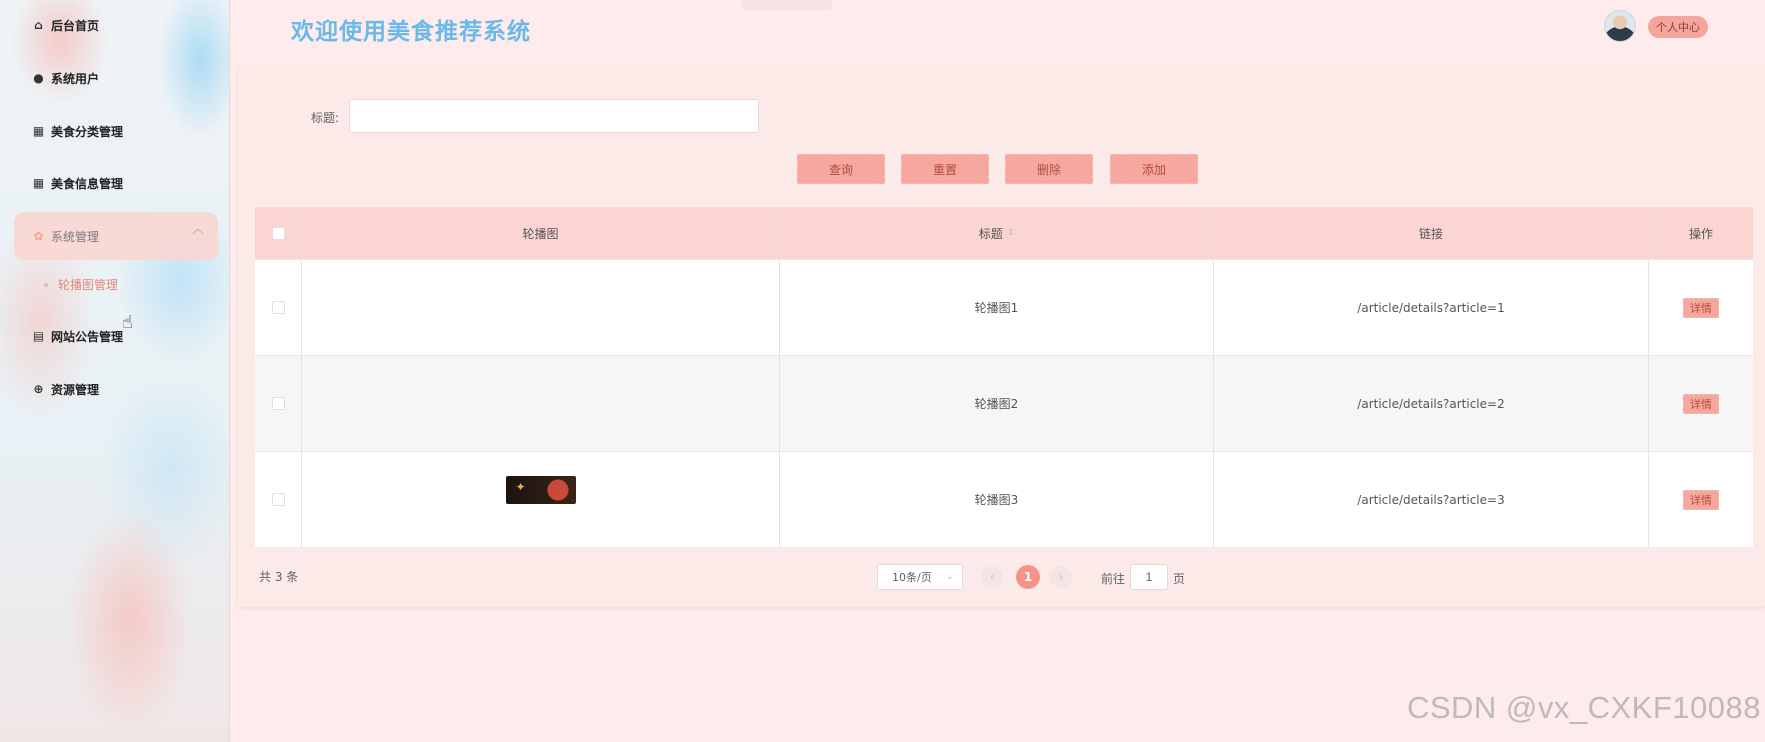 Image resolution: width=1765 pixels, height=742 pixels. What do you see at coordinates (540, 489) in the screenshot?
I see `carousel-thumbnail-image` at bounding box center [540, 489].